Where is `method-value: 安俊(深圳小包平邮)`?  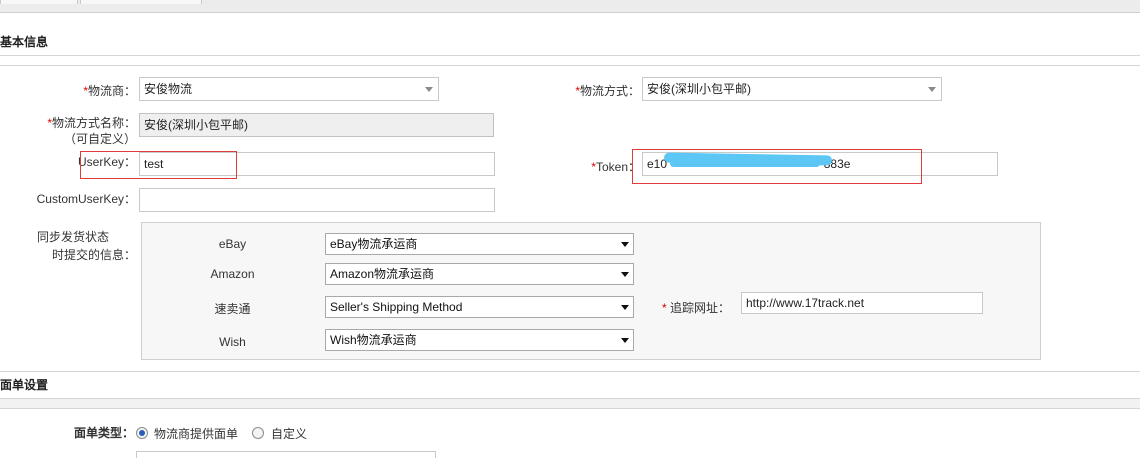 method-value: 安俊(深圳小包平邮) is located at coordinates (699, 89).